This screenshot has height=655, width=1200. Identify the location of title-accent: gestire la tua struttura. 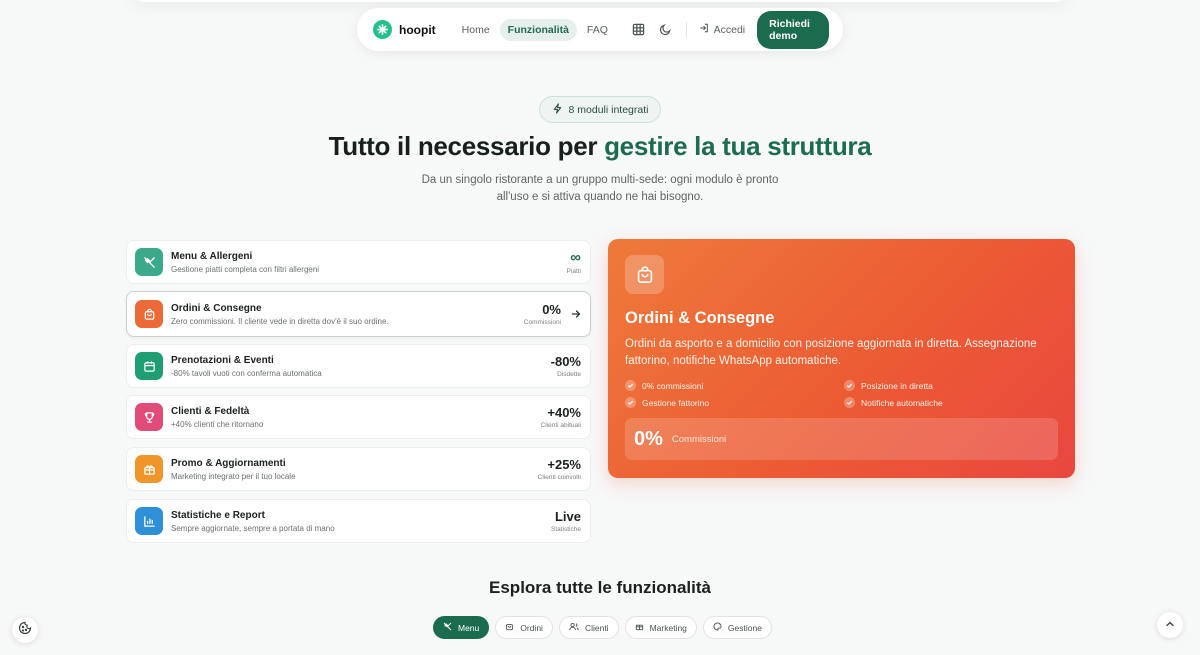
(738, 146).